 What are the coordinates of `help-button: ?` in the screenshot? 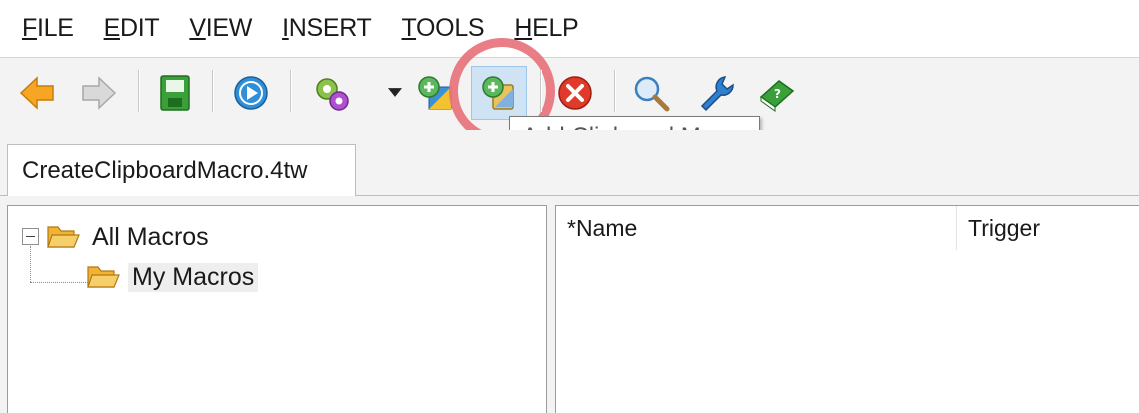 It's located at (777, 93).